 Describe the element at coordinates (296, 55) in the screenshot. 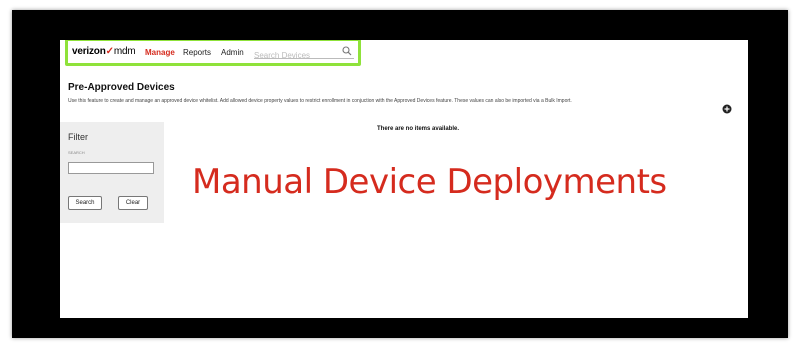

I see `search-devices-input` at that location.